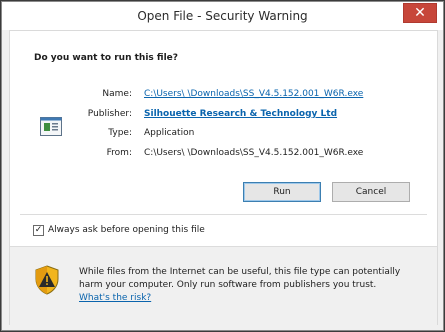  What do you see at coordinates (109, 114) in the screenshot?
I see `publisher-label: Publisher:` at bounding box center [109, 114].